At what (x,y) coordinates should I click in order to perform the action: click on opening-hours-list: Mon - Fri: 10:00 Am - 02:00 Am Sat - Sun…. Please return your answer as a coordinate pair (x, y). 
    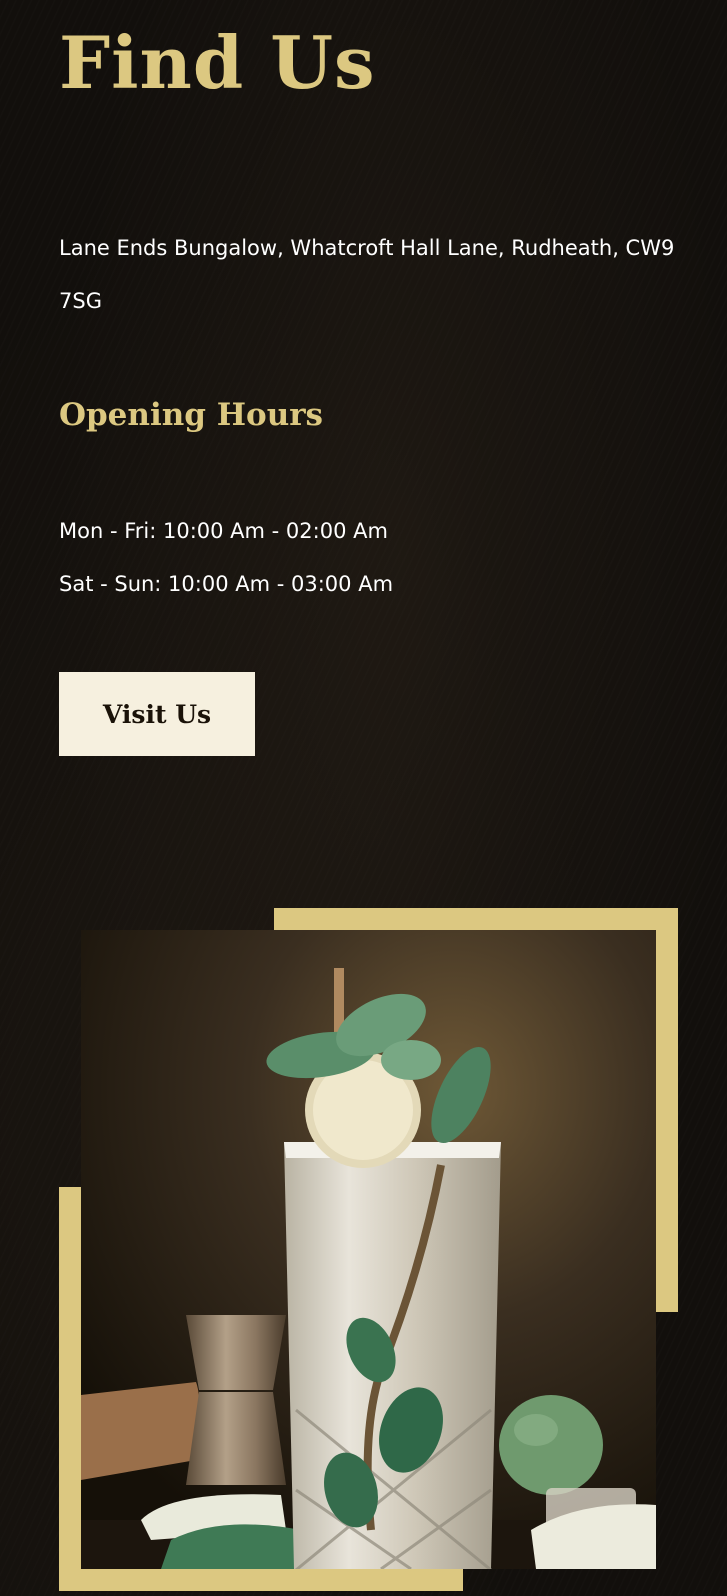
    Looking at the image, I should click on (226, 558).